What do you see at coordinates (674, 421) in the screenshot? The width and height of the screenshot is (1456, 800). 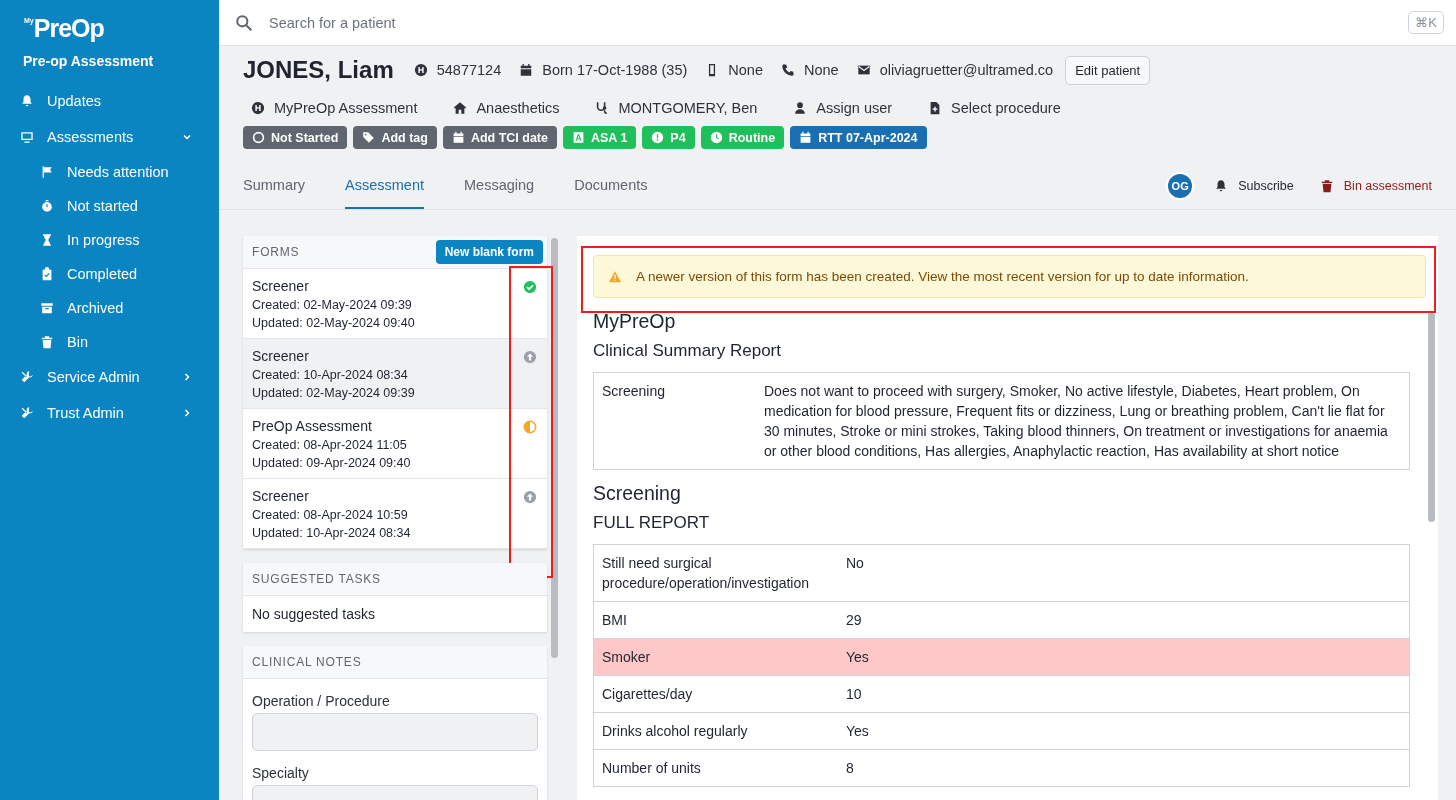 I see `table-cell: Screening` at bounding box center [674, 421].